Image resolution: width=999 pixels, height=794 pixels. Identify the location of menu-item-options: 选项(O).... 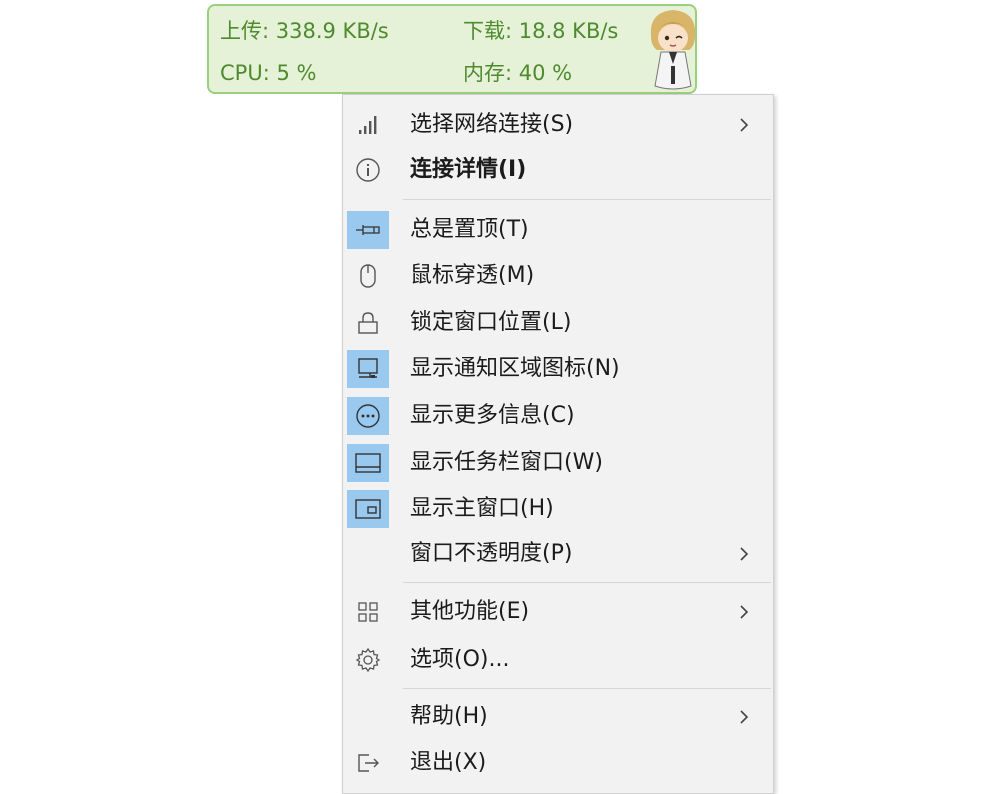
(558, 660).